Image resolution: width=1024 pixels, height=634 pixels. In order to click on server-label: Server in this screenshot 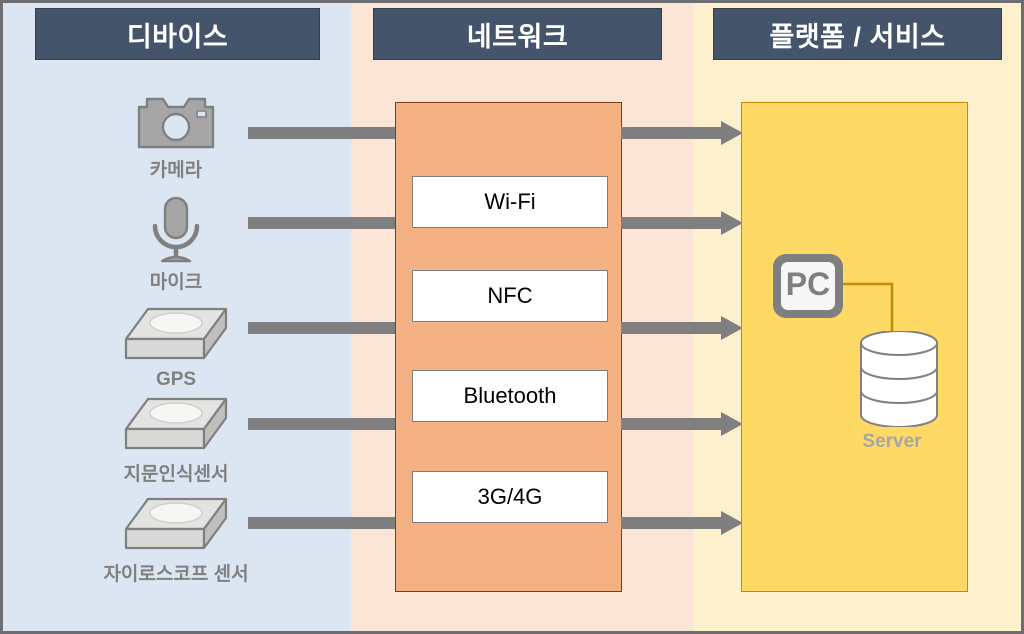, I will do `click(892, 441)`.